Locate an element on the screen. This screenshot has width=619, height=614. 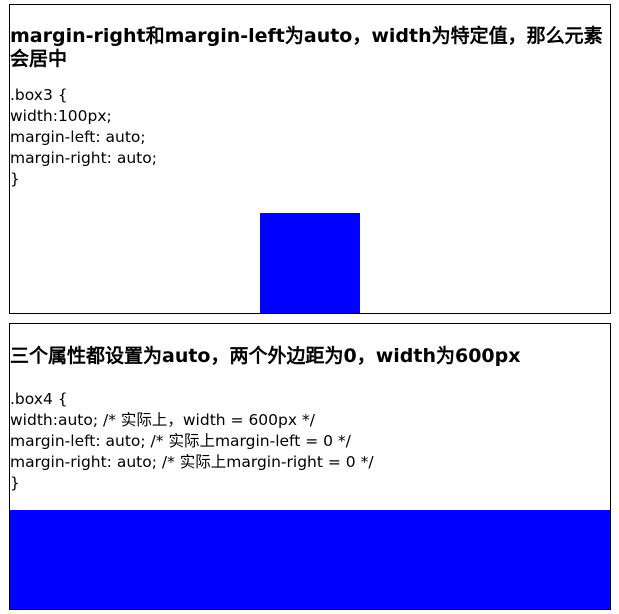
code-line: .box4 { is located at coordinates (39, 399).